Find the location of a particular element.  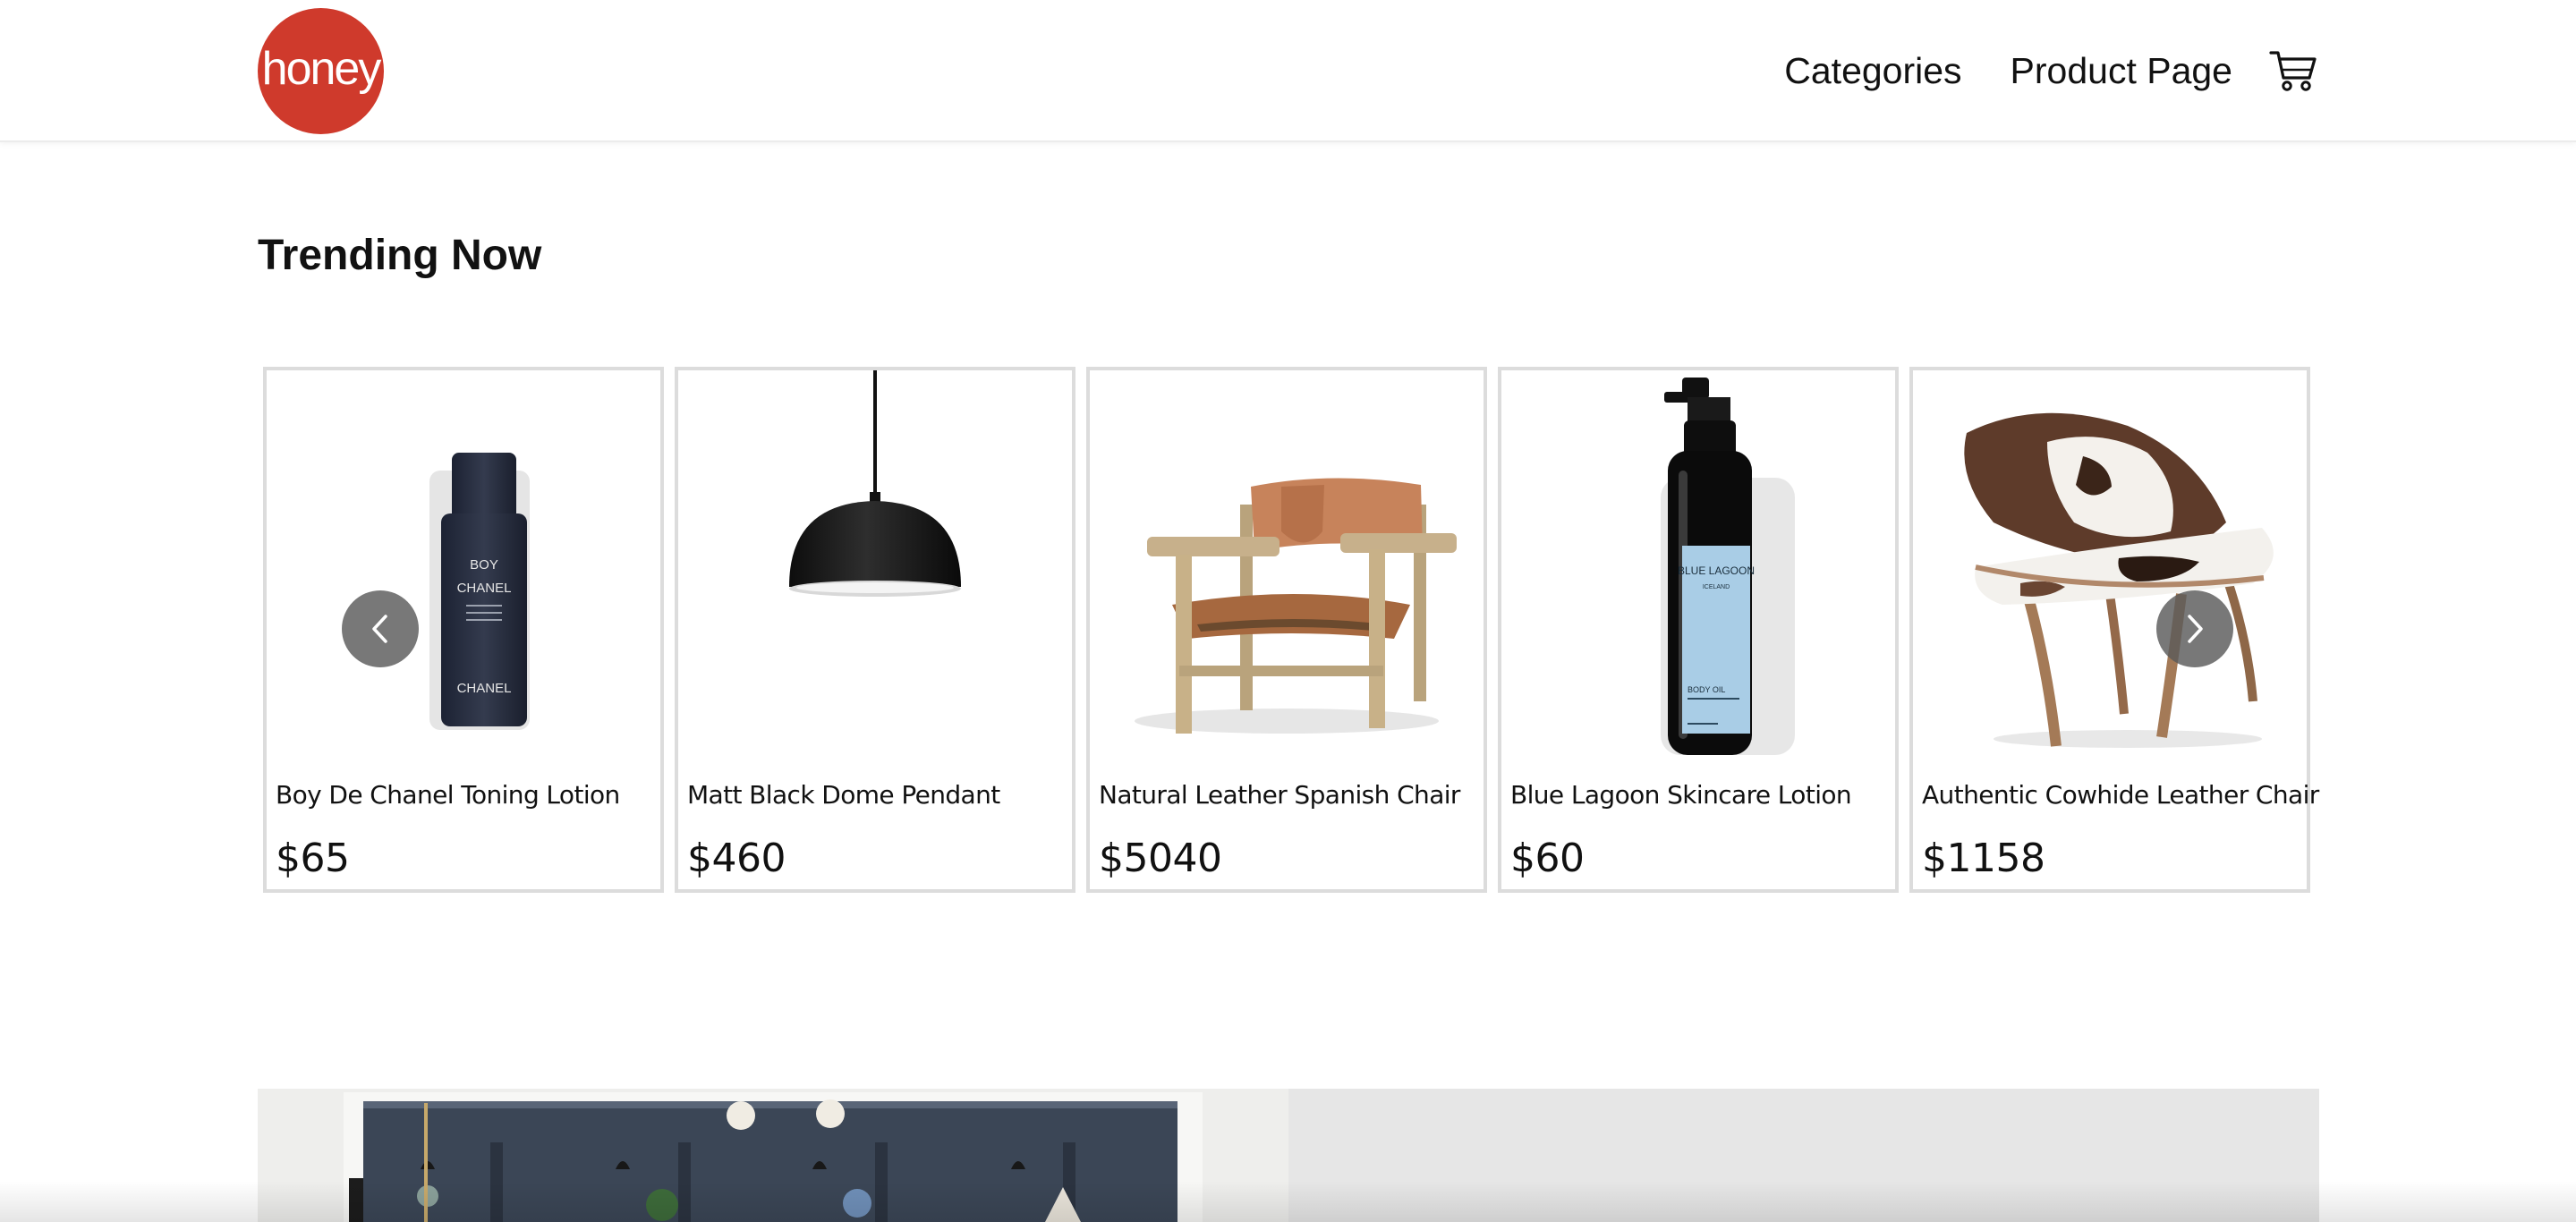

nav-link-categories: Categories is located at coordinates (1872, 71).